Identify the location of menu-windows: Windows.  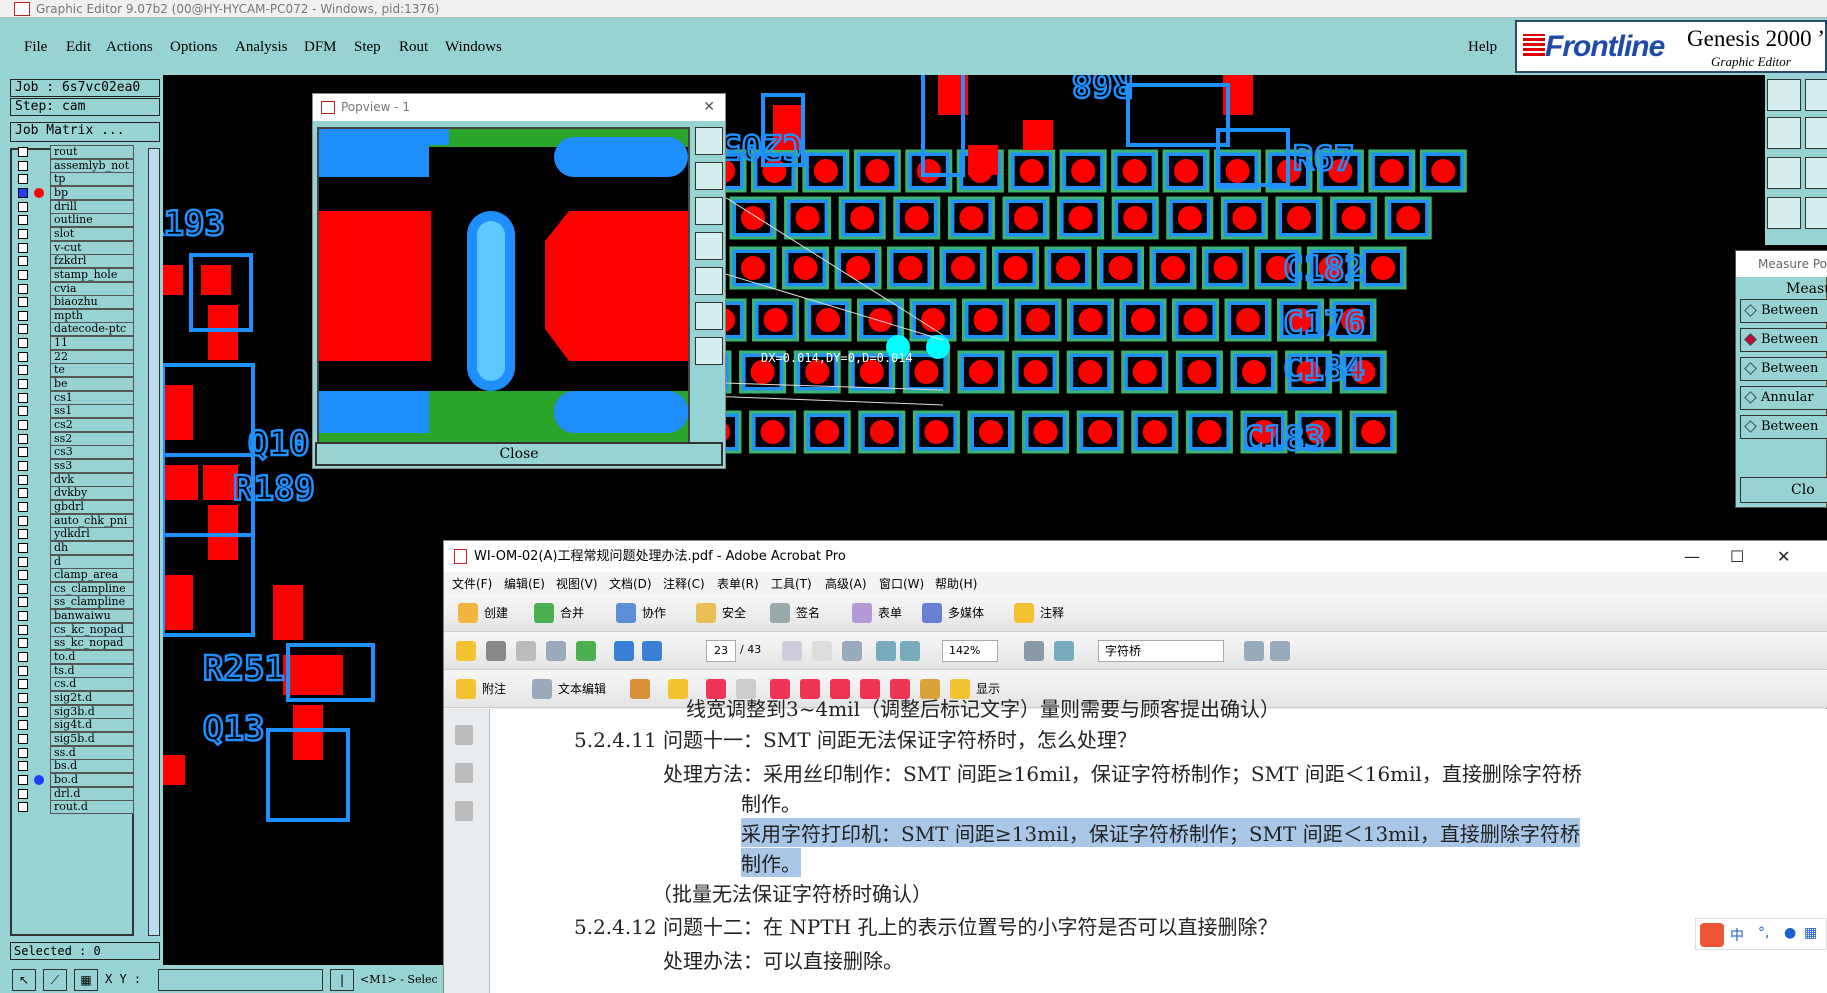
(473, 47).